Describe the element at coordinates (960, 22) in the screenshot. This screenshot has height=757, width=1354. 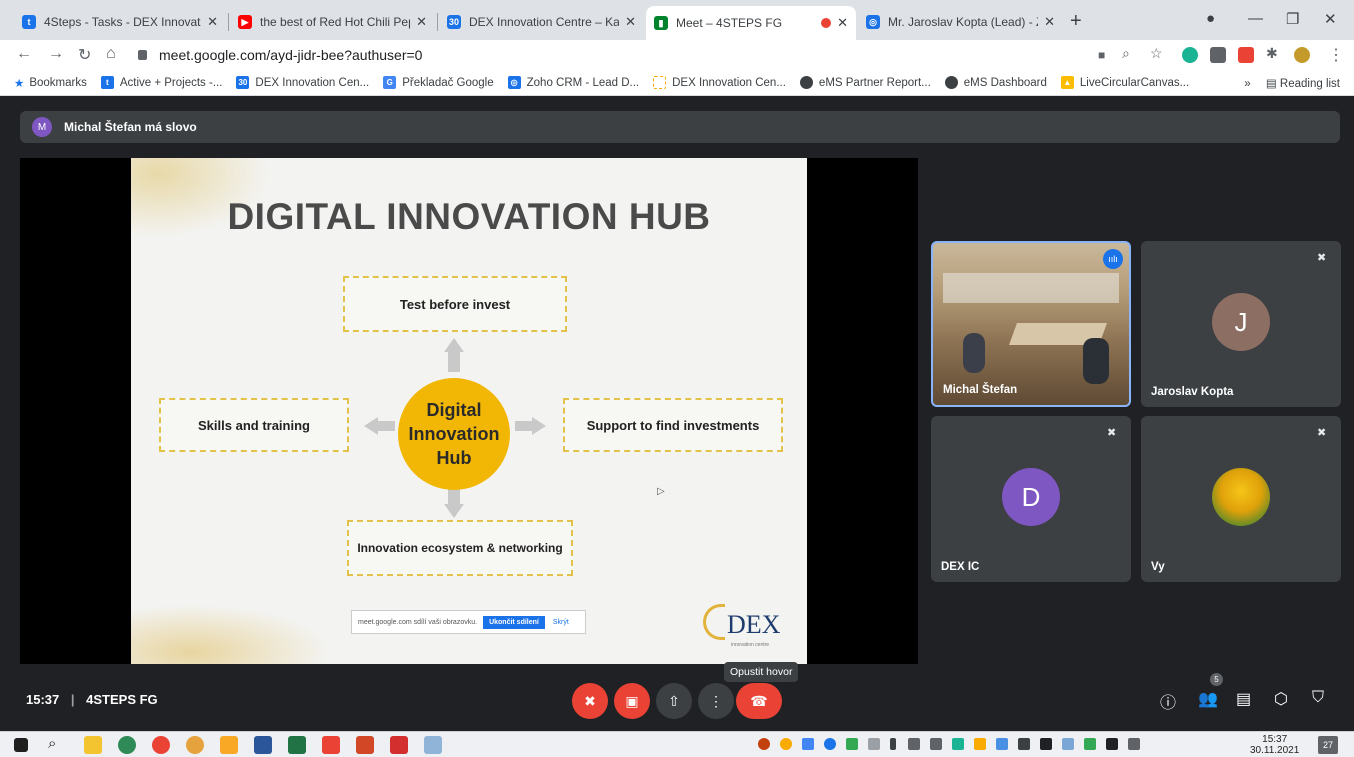
I see `tab-zoho: ◎ Mr. Jaroslav Kopta (Lead) - Zoho ✕` at that location.